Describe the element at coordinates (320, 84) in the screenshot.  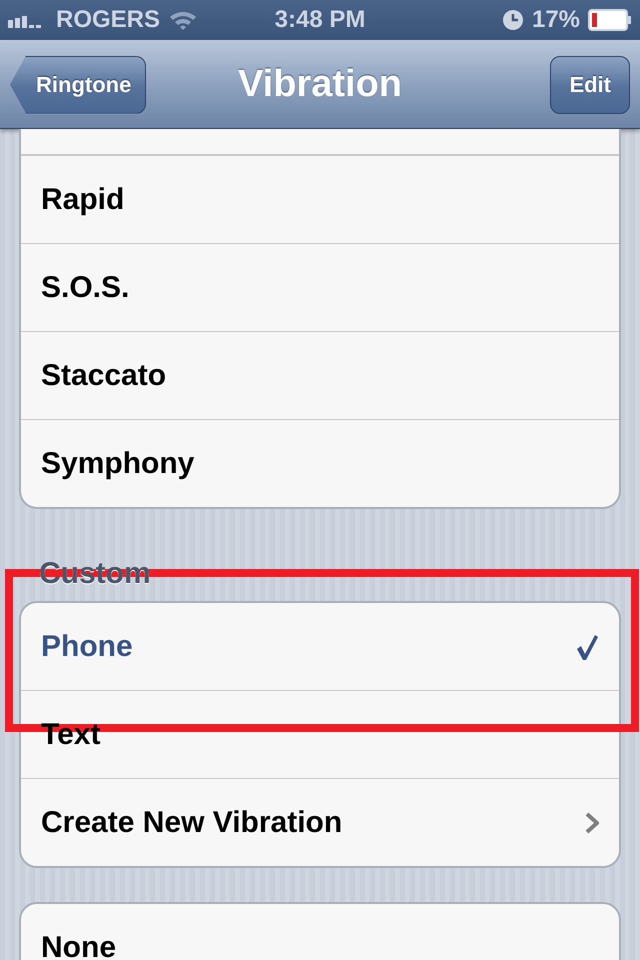
I see `screen-title: Vibration` at that location.